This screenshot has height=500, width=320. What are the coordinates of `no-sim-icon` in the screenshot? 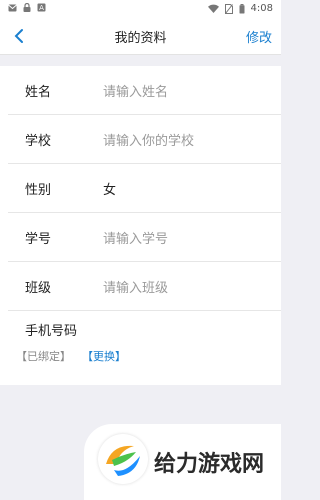 It's located at (228, 8).